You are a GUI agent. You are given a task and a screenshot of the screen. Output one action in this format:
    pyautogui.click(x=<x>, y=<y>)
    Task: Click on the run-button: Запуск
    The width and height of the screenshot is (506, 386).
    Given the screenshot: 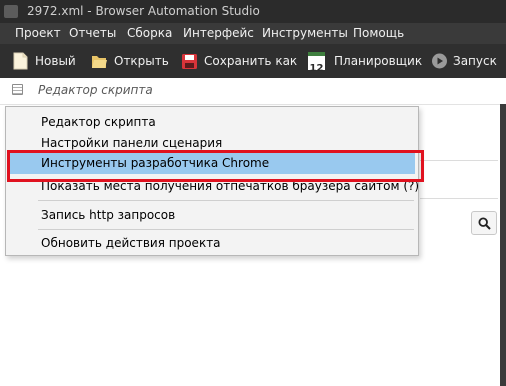 What is the action you would take?
    pyautogui.click(x=464, y=61)
    